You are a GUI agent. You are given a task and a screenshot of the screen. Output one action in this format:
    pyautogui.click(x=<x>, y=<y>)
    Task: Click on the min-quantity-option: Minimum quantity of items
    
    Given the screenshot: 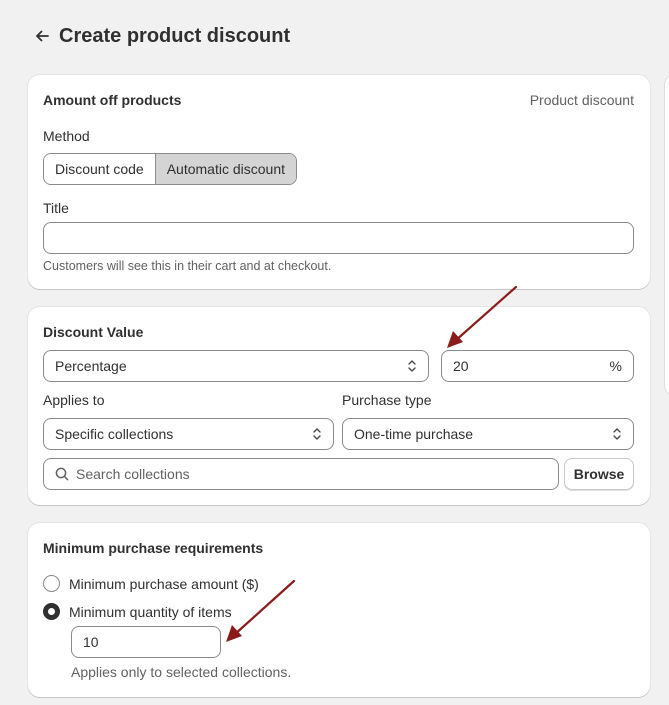 What is the action you would take?
    pyautogui.click(x=137, y=611)
    